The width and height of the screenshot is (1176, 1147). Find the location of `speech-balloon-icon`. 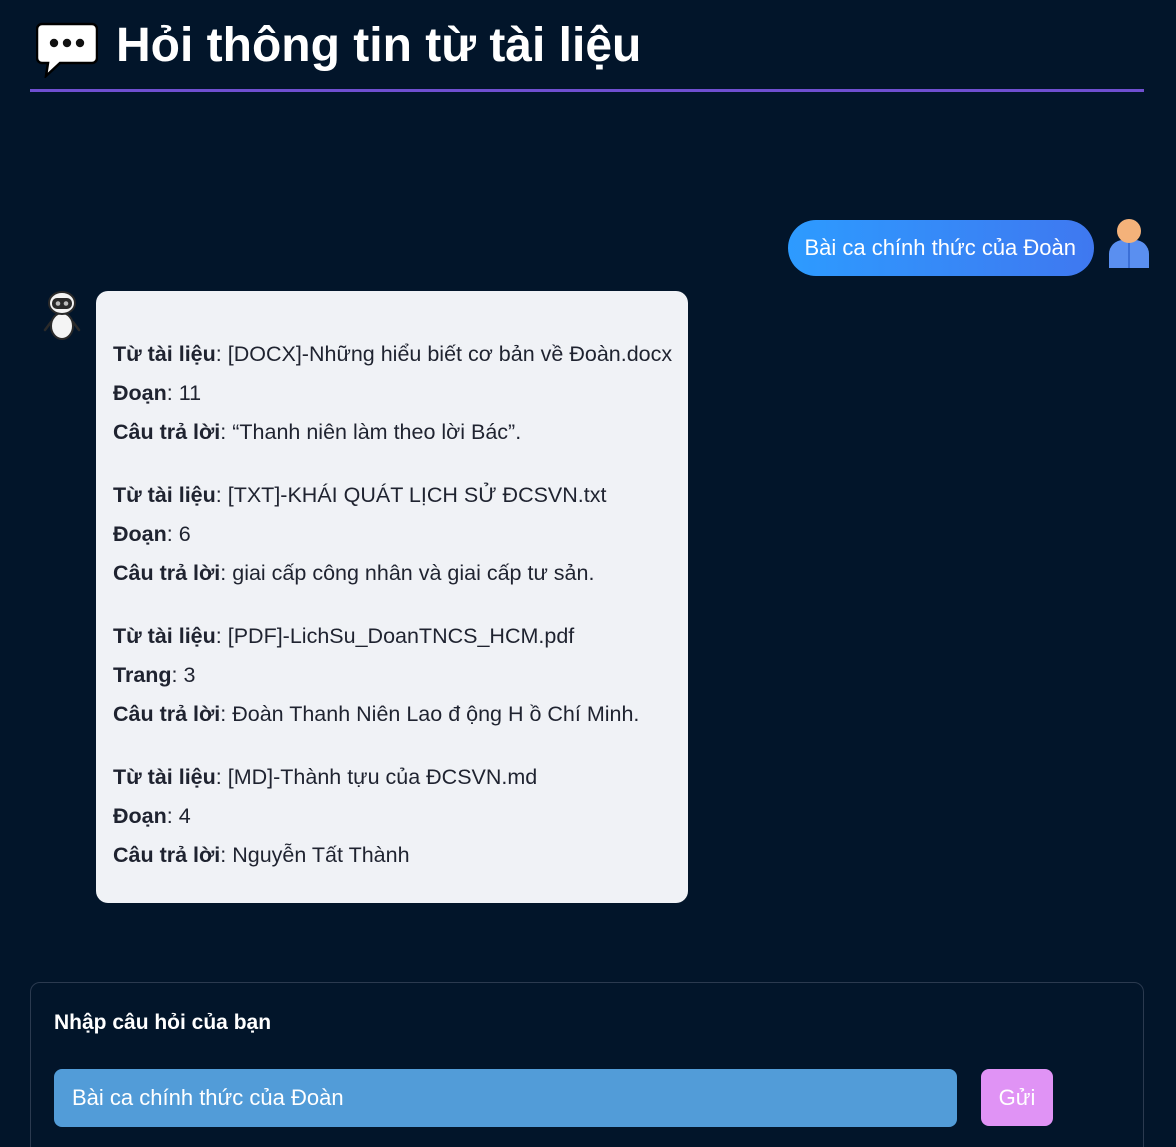

speech-balloon-icon is located at coordinates (67, 50).